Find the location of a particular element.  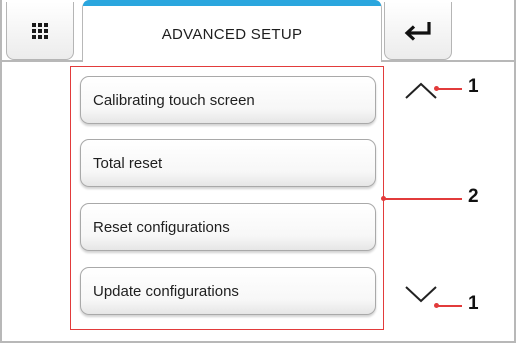

callout-label-scroll-up: 1 is located at coordinates (473, 86).